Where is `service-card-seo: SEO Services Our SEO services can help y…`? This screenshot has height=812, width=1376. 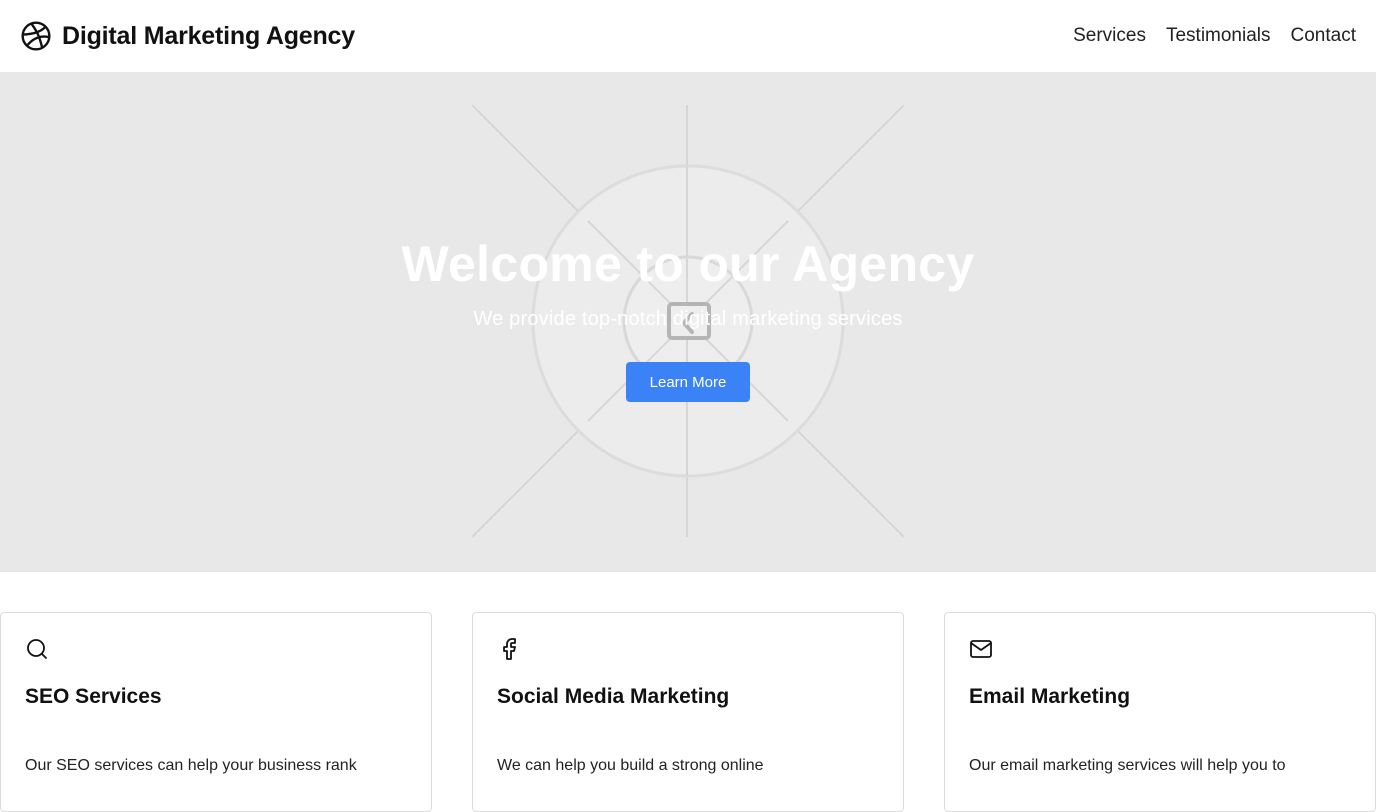 service-card-seo: SEO Services Our SEO services can help y… is located at coordinates (216, 712).